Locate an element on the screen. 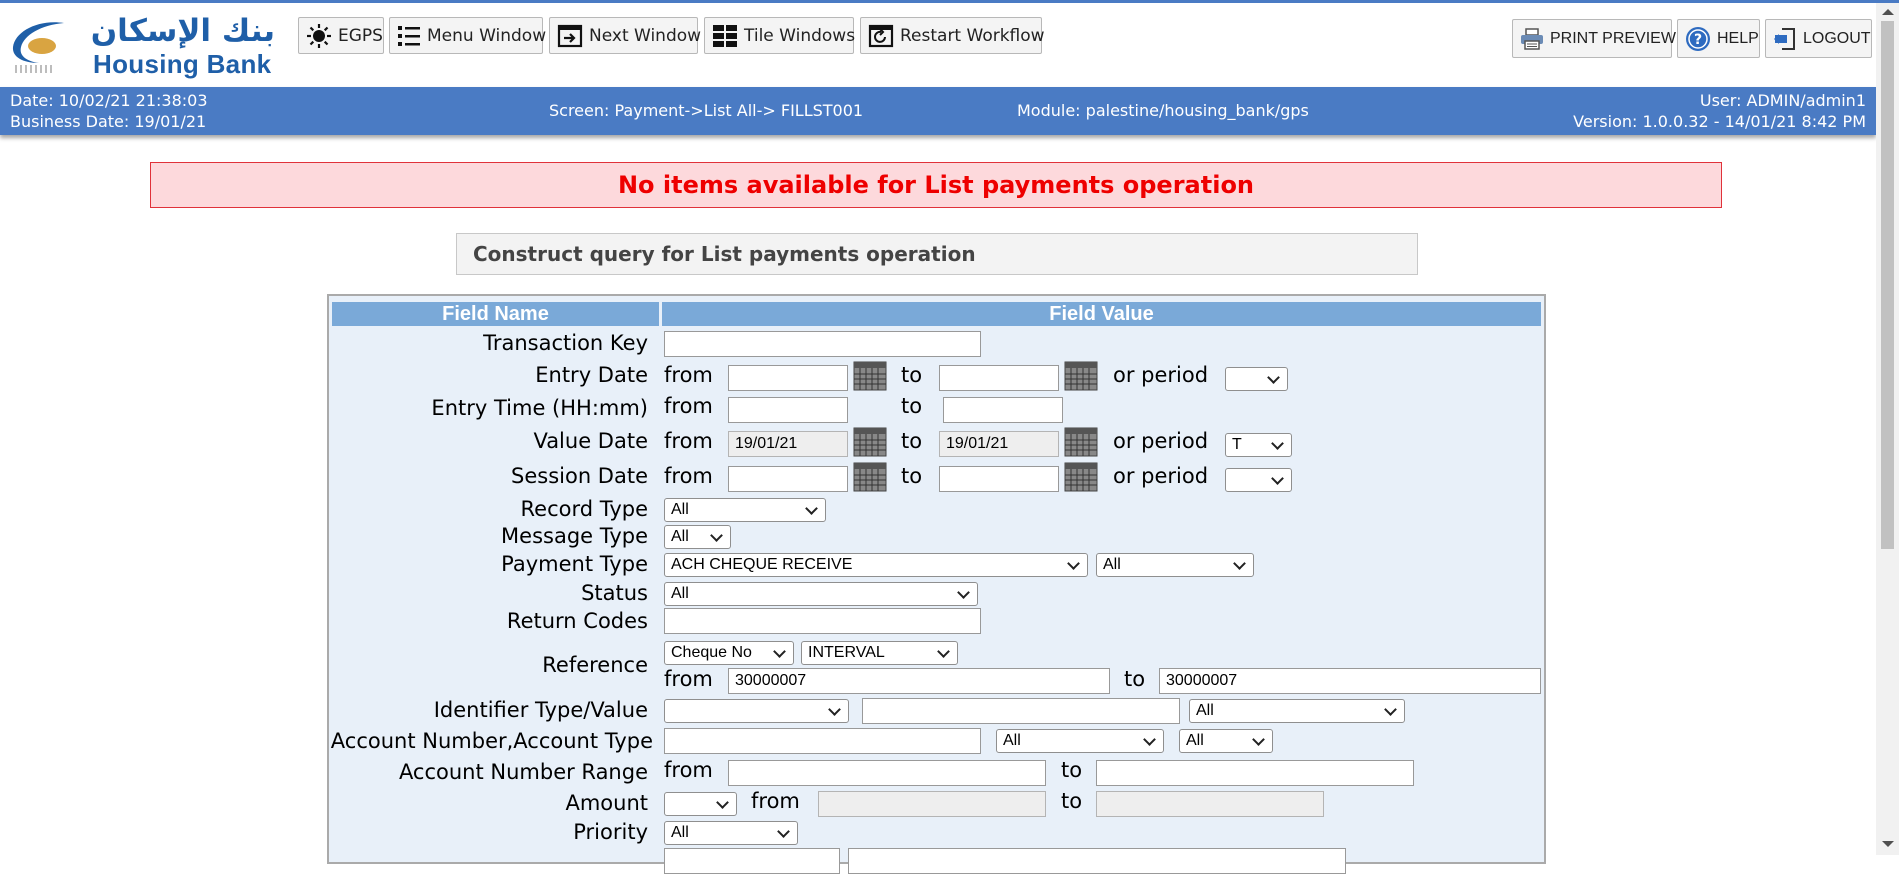  scrollbar-thumb is located at coordinates (1887, 285).